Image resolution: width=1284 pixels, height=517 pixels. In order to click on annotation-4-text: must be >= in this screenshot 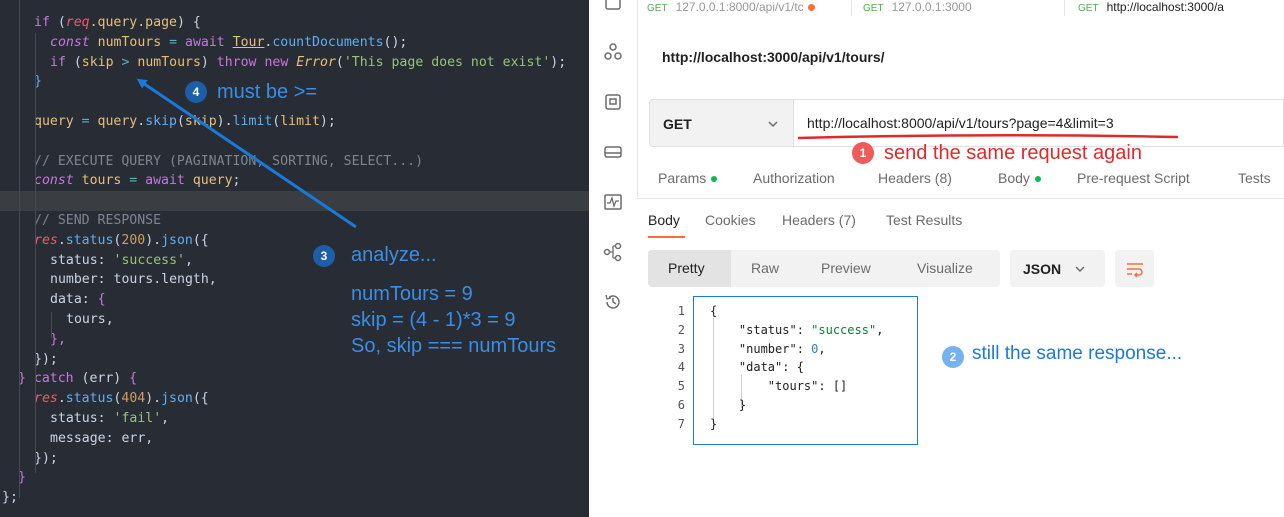, I will do `click(267, 92)`.